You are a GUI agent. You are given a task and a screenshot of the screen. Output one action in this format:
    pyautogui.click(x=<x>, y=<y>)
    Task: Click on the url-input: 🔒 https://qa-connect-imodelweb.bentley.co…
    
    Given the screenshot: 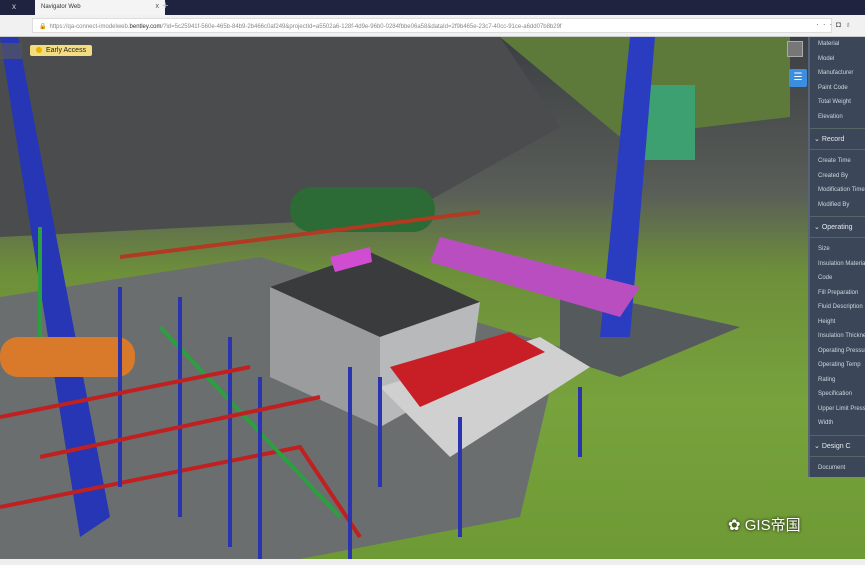 What is the action you would take?
    pyautogui.click(x=432, y=25)
    